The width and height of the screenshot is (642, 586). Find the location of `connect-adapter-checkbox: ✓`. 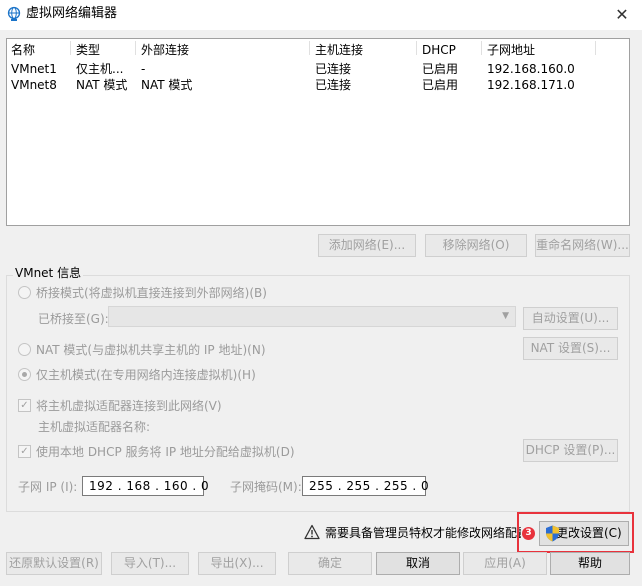

connect-adapter-checkbox: ✓ is located at coordinates (24, 405).